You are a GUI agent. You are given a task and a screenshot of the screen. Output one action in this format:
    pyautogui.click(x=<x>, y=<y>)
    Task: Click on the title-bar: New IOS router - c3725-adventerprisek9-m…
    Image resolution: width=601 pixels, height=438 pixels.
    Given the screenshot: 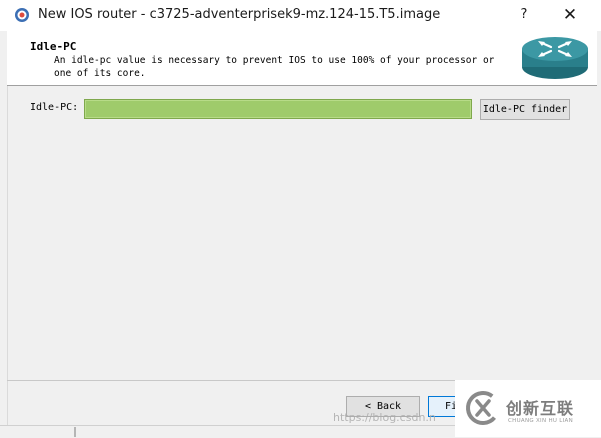 What is the action you would take?
    pyautogui.click(x=300, y=15)
    